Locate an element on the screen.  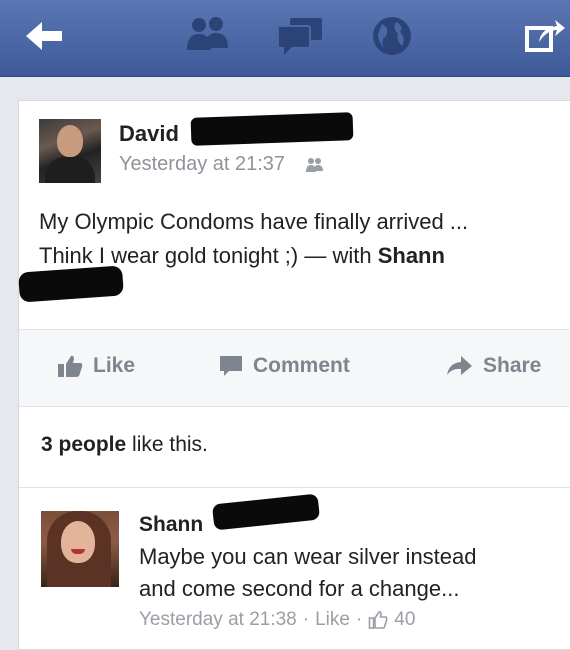
share-button: Share is located at coordinates (493, 366).